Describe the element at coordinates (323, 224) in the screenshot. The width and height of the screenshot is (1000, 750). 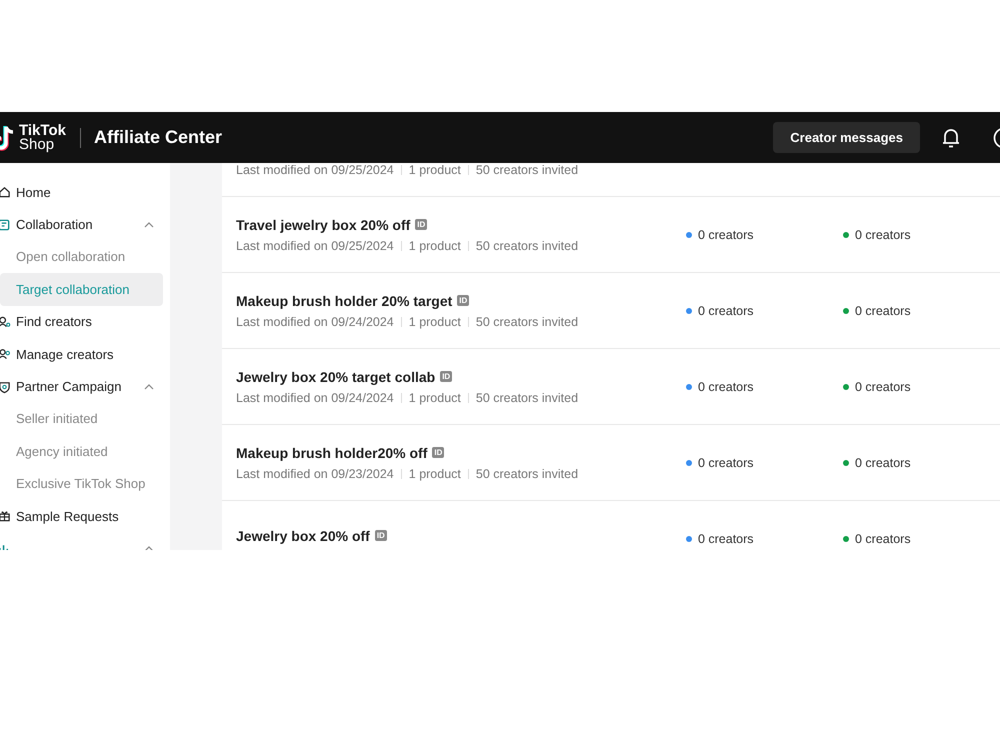
I see `collaboration-title: Travel jewelry box 20% off` at that location.